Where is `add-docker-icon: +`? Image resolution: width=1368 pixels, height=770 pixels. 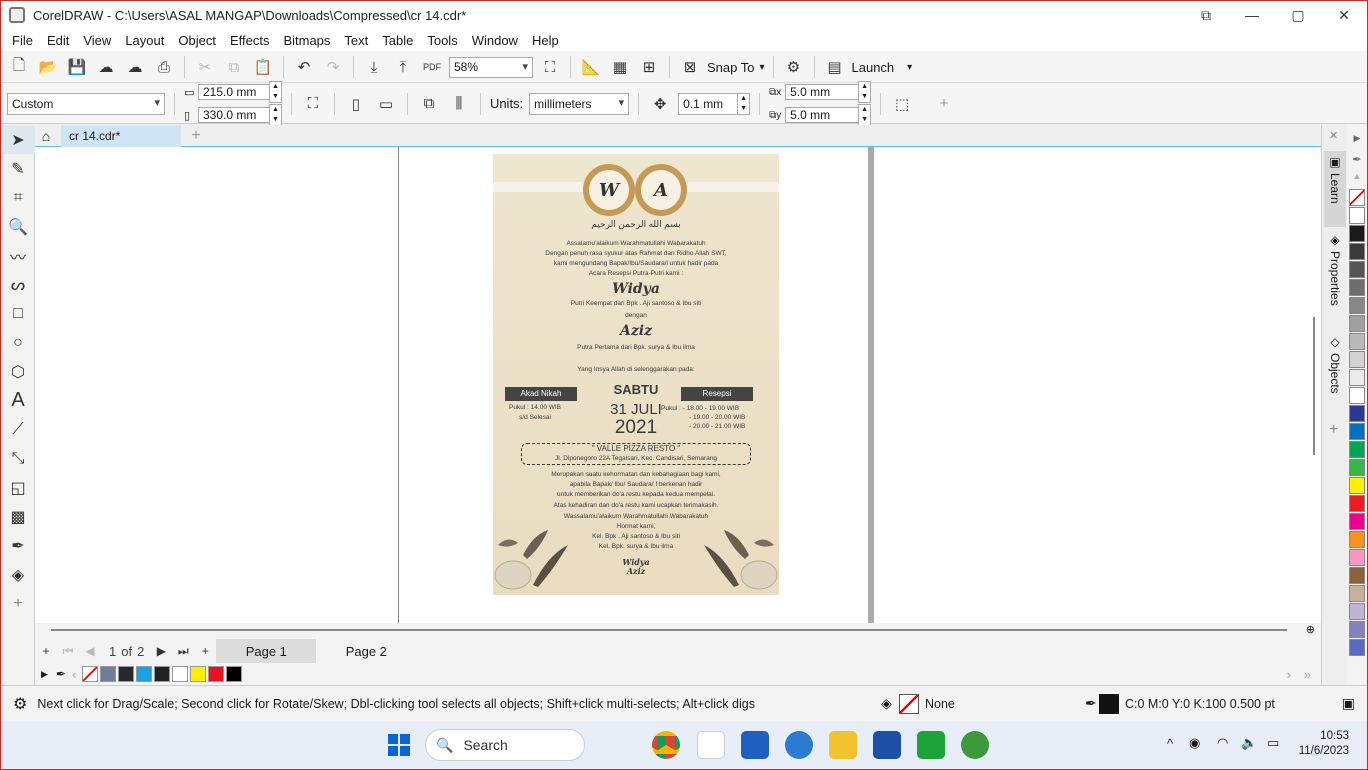 add-docker-icon: + is located at coordinates (1333, 430).